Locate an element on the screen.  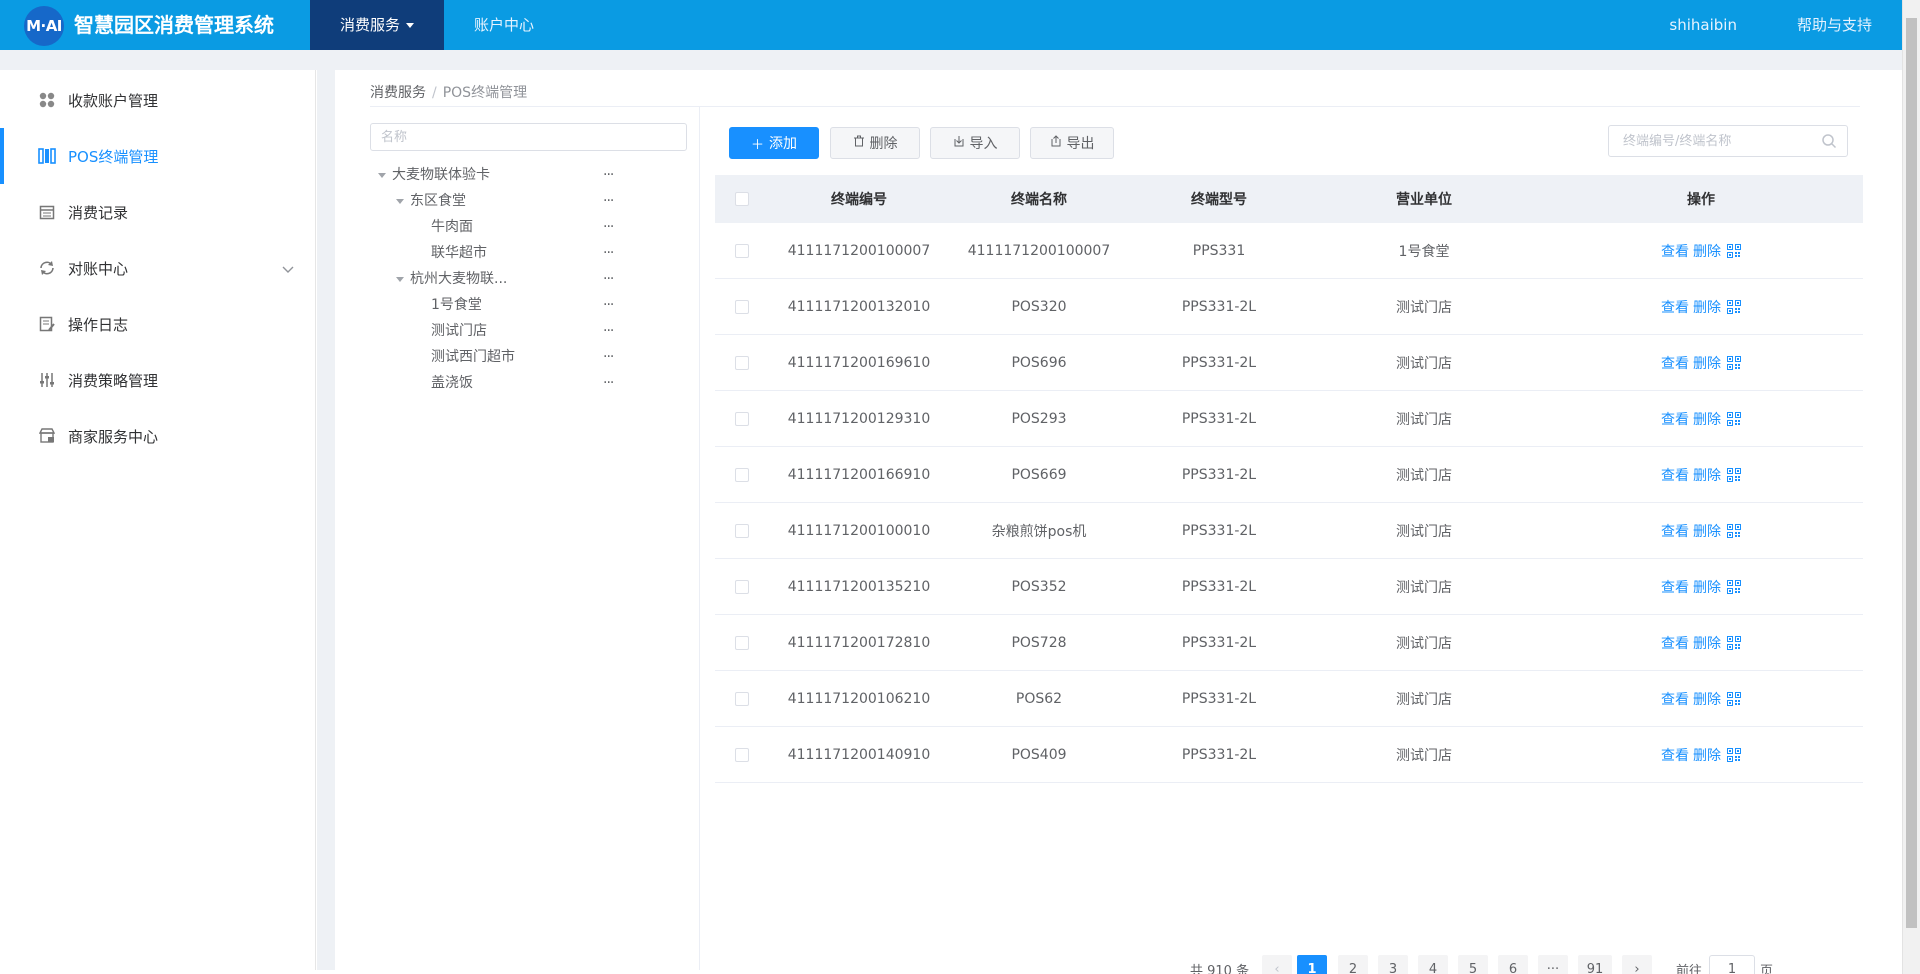
more-pages-icon: ··· is located at coordinates (1553, 964).